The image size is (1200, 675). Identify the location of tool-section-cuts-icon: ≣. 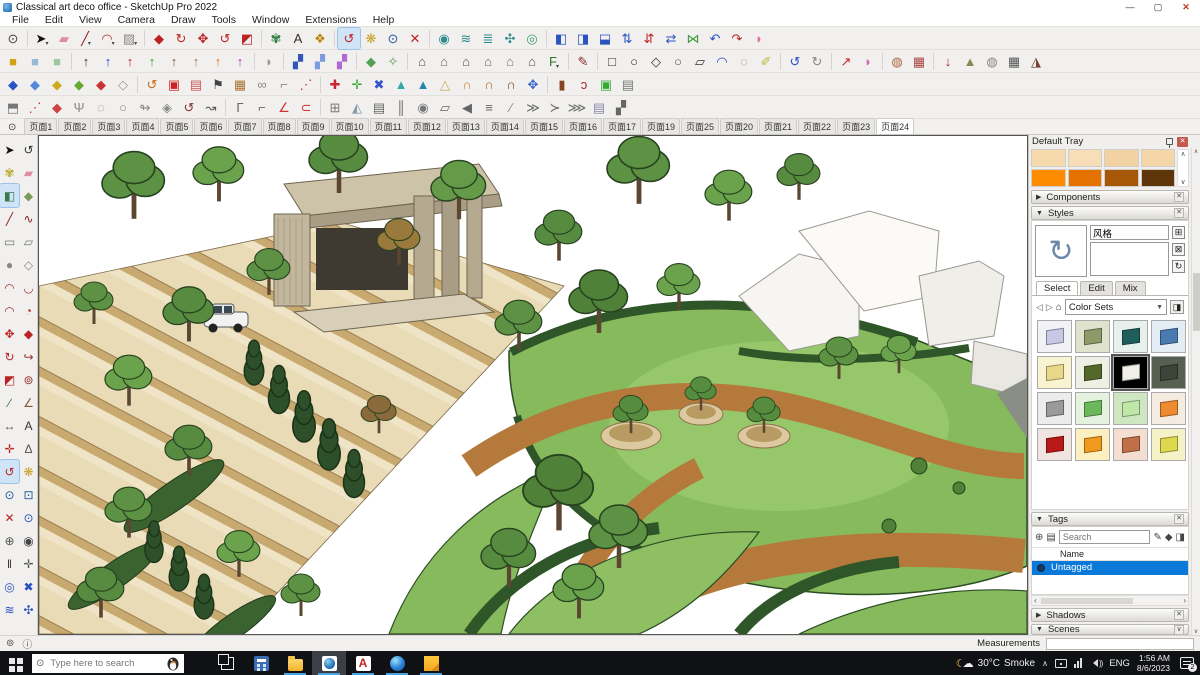
(488, 38).